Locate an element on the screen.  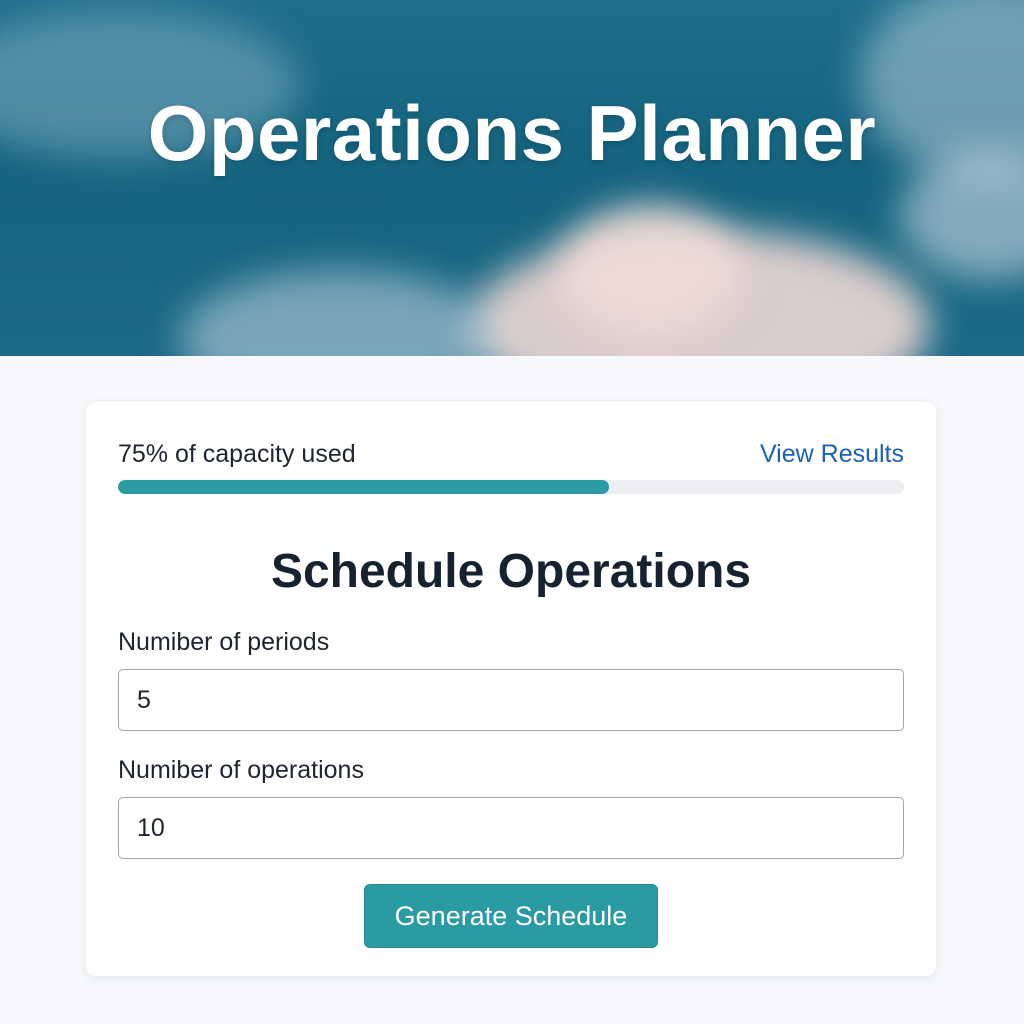
capacity-progress-fill is located at coordinates (364, 487).